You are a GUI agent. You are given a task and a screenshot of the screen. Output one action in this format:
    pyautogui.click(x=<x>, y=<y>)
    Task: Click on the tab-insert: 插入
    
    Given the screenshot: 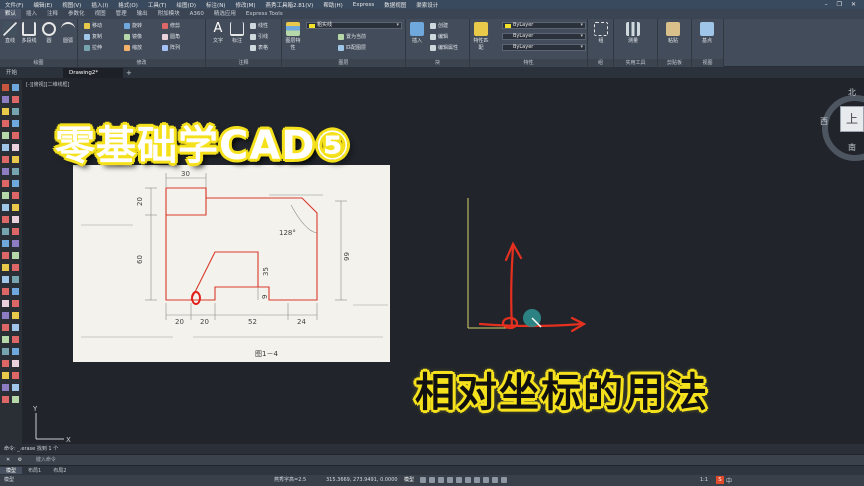 What is the action you would take?
    pyautogui.click(x=31, y=14)
    